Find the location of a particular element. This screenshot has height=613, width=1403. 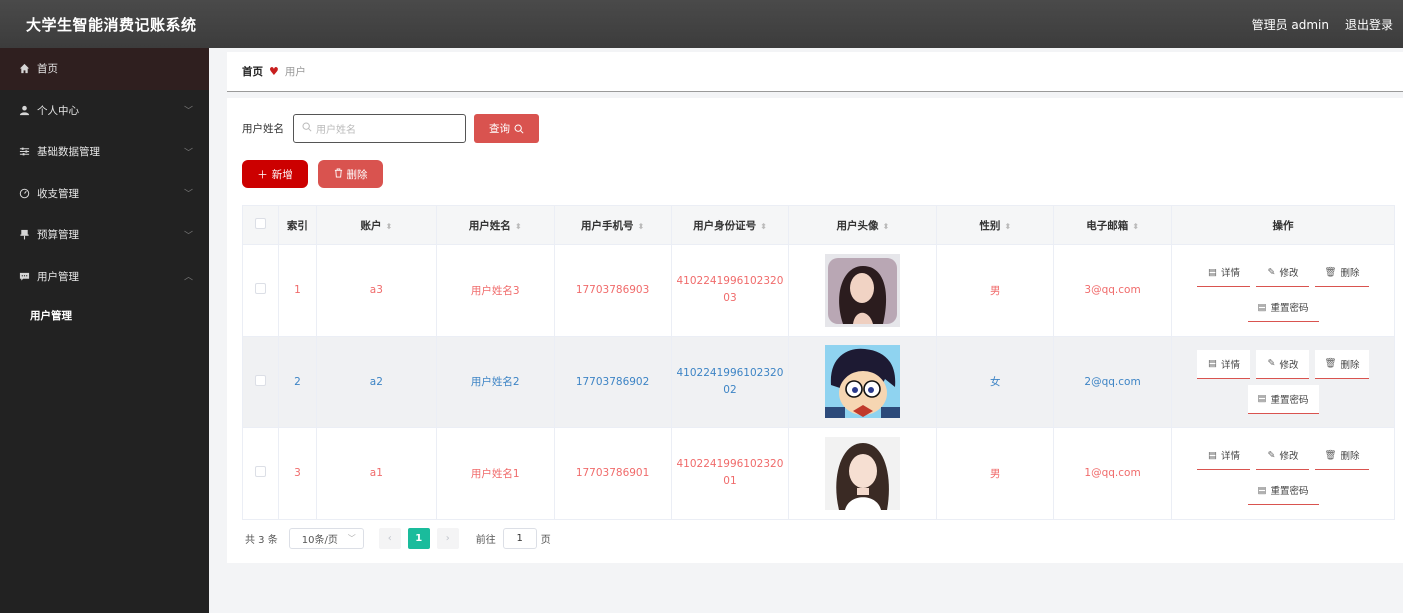

sidebar-item-home: 首页 is located at coordinates (104, 69).